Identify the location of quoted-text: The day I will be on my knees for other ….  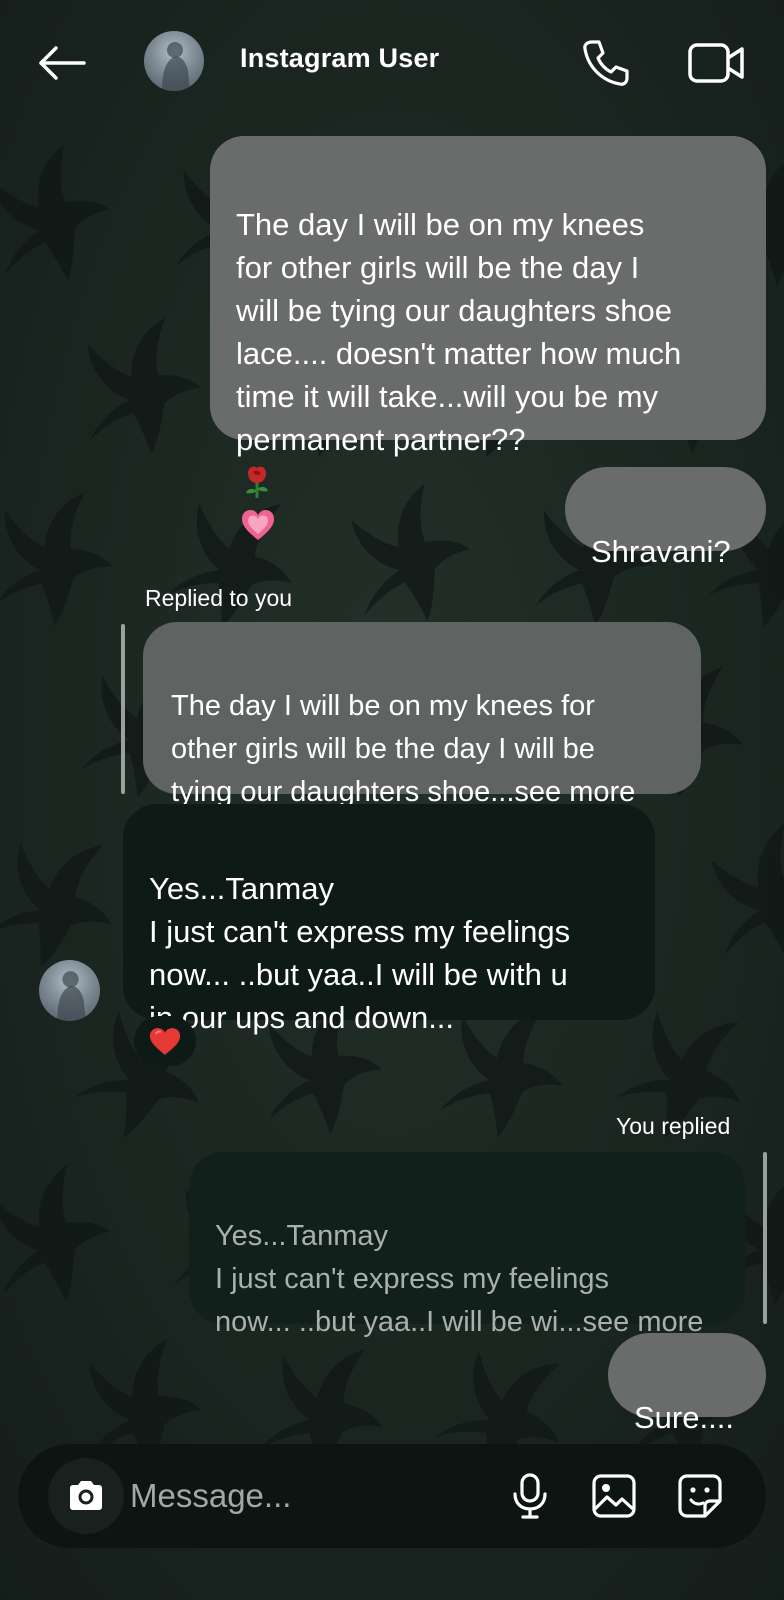
(403, 749).